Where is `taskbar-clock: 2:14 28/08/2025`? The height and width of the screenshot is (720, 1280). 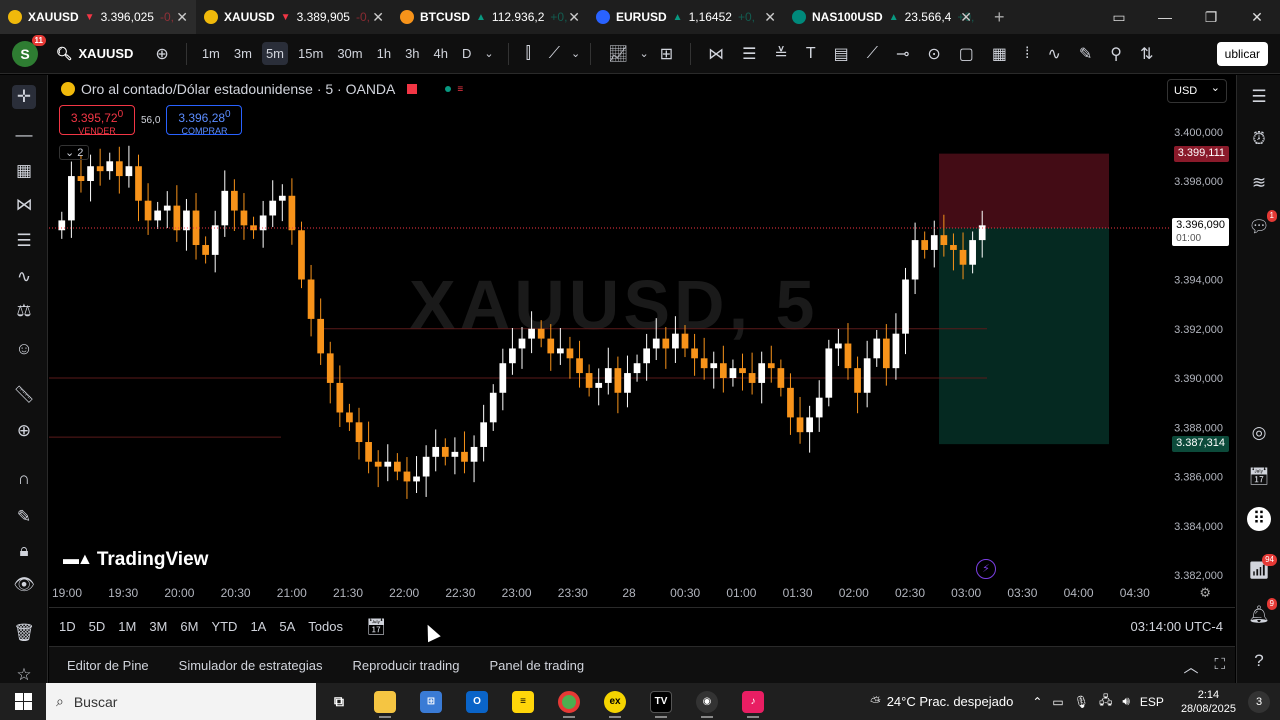
taskbar-clock: 2:14 28/08/2025 is located at coordinates (1208, 702).